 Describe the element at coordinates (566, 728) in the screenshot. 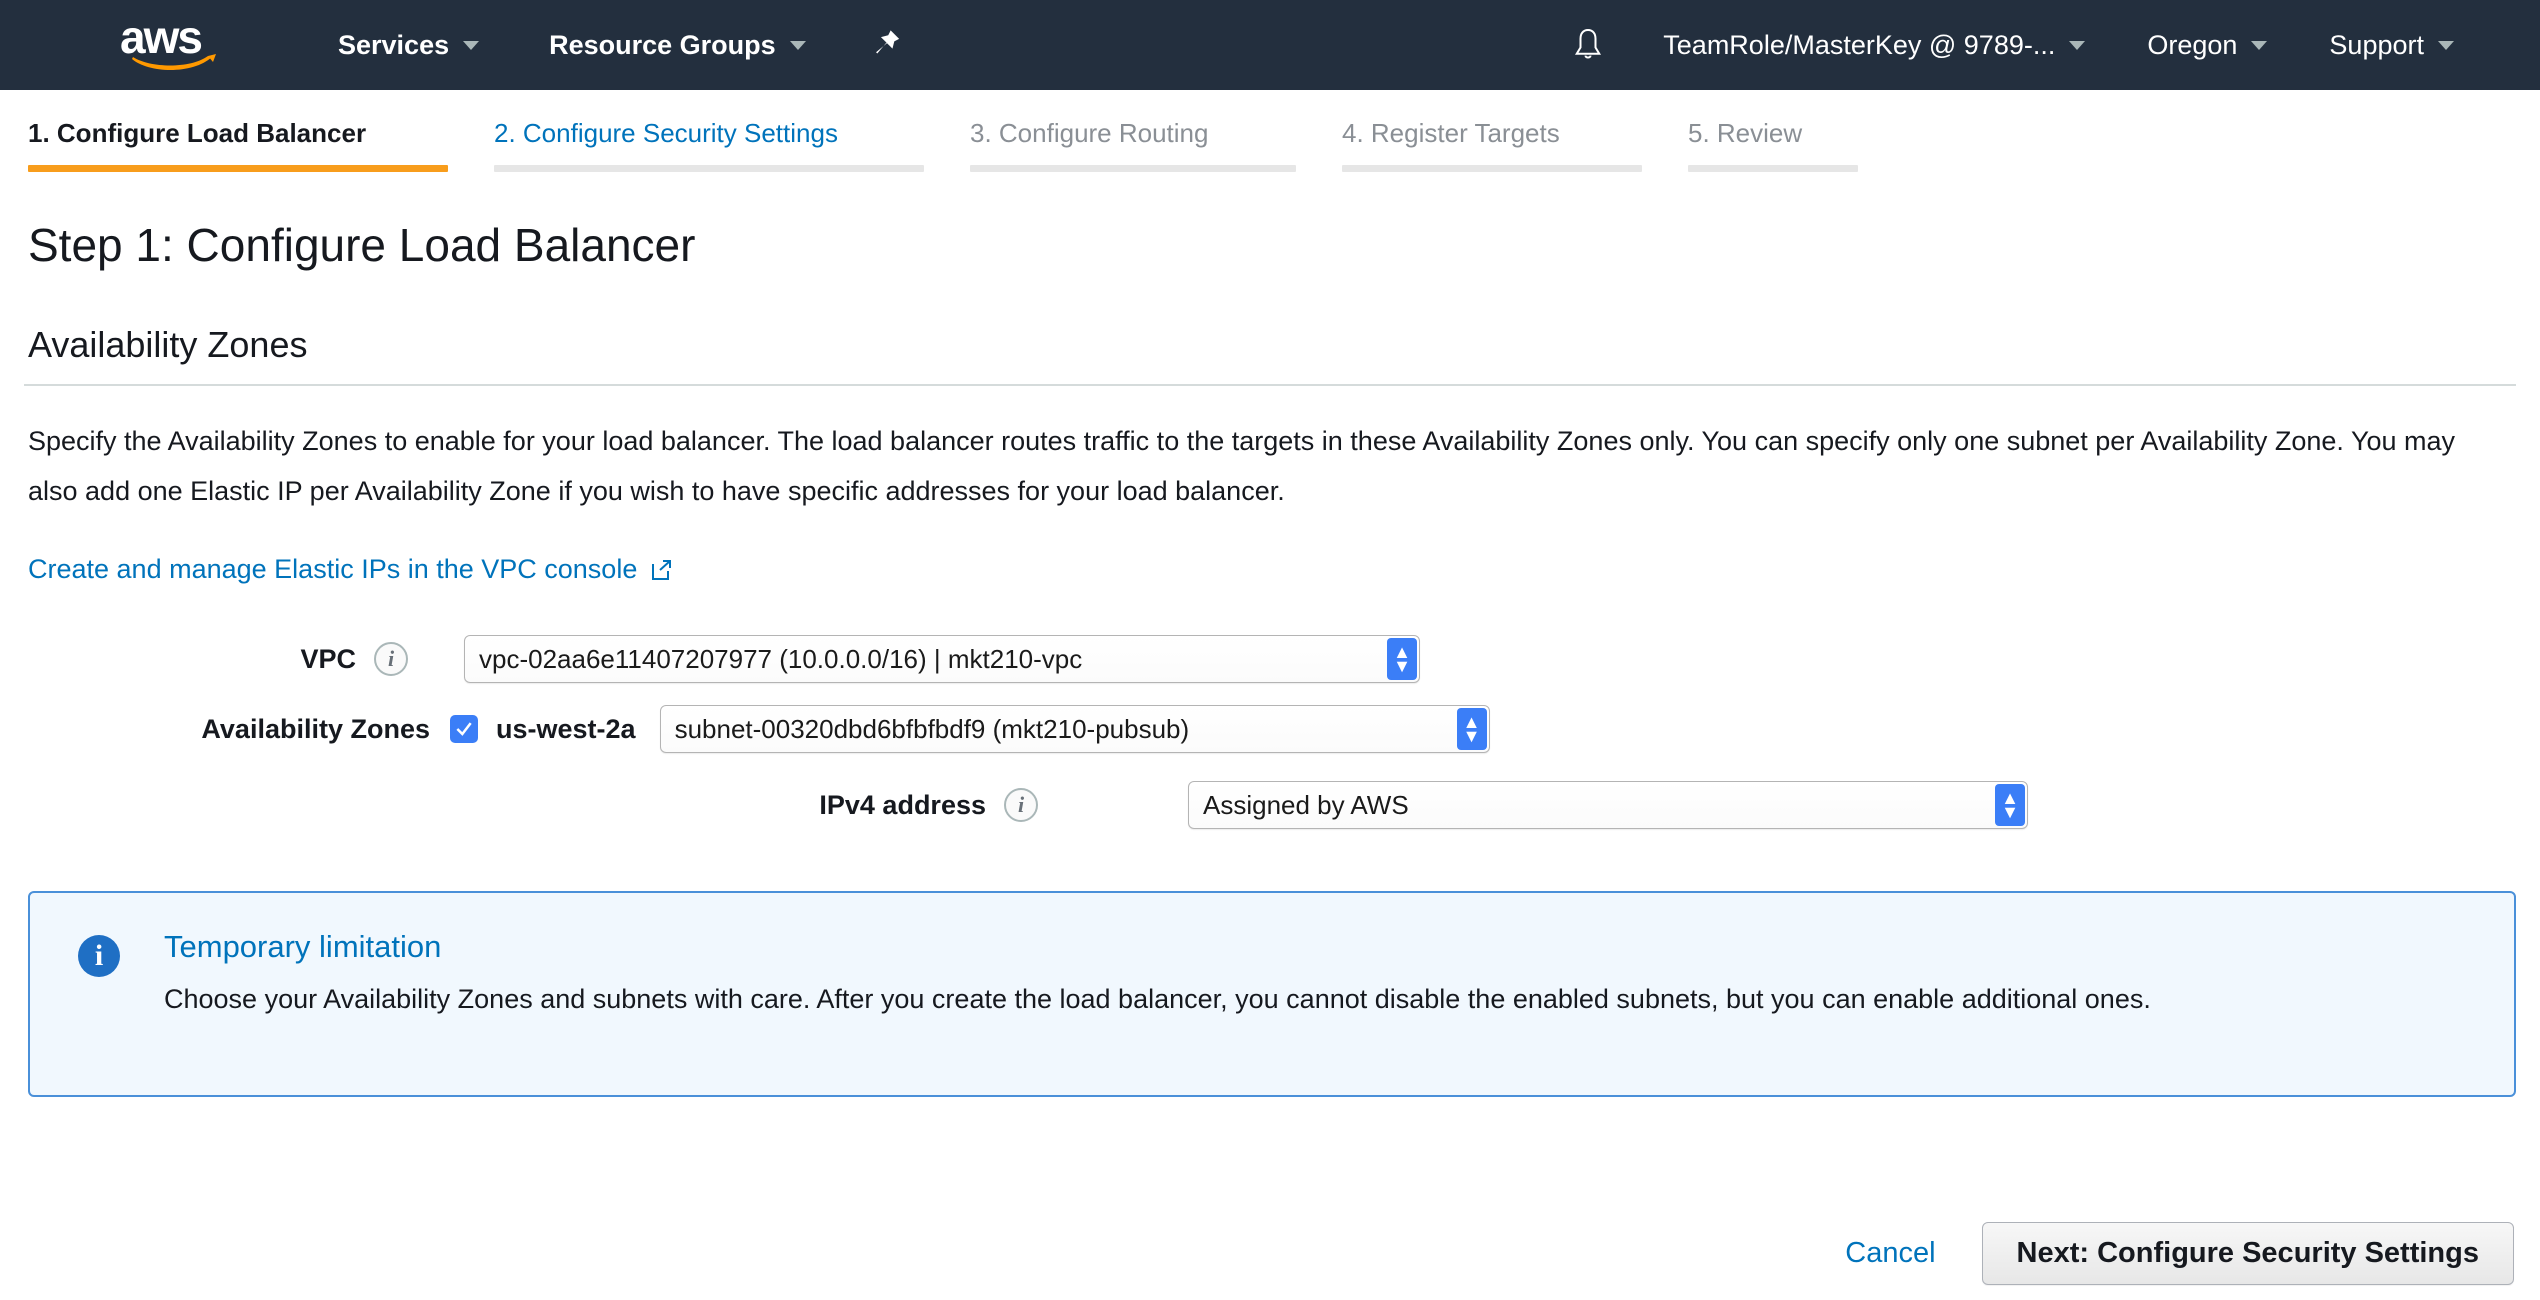

I see `availability-zone-name: us-west-2a` at that location.